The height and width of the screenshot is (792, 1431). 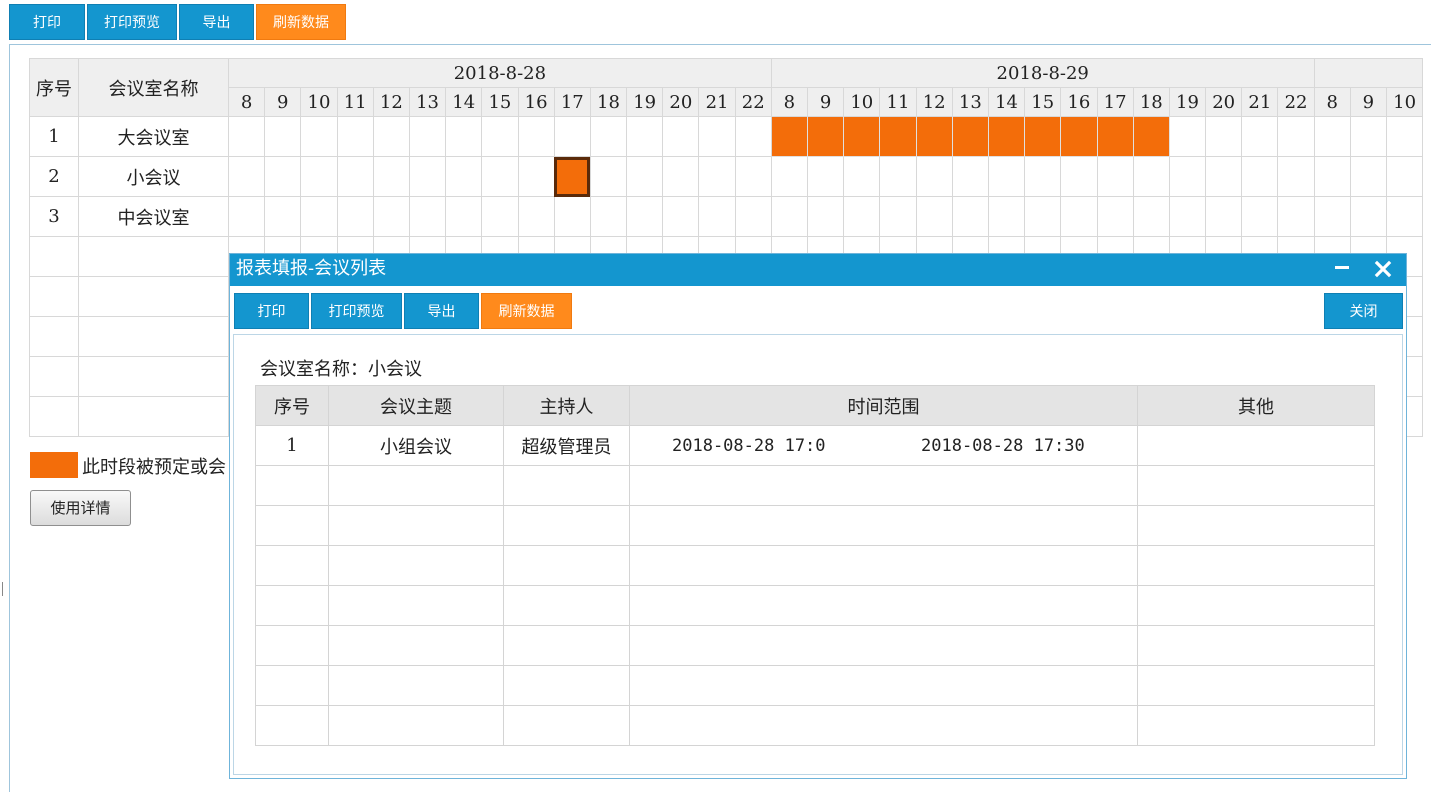 What do you see at coordinates (526, 311) in the screenshot?
I see `dialog-refresh-button: 刷新数据` at bounding box center [526, 311].